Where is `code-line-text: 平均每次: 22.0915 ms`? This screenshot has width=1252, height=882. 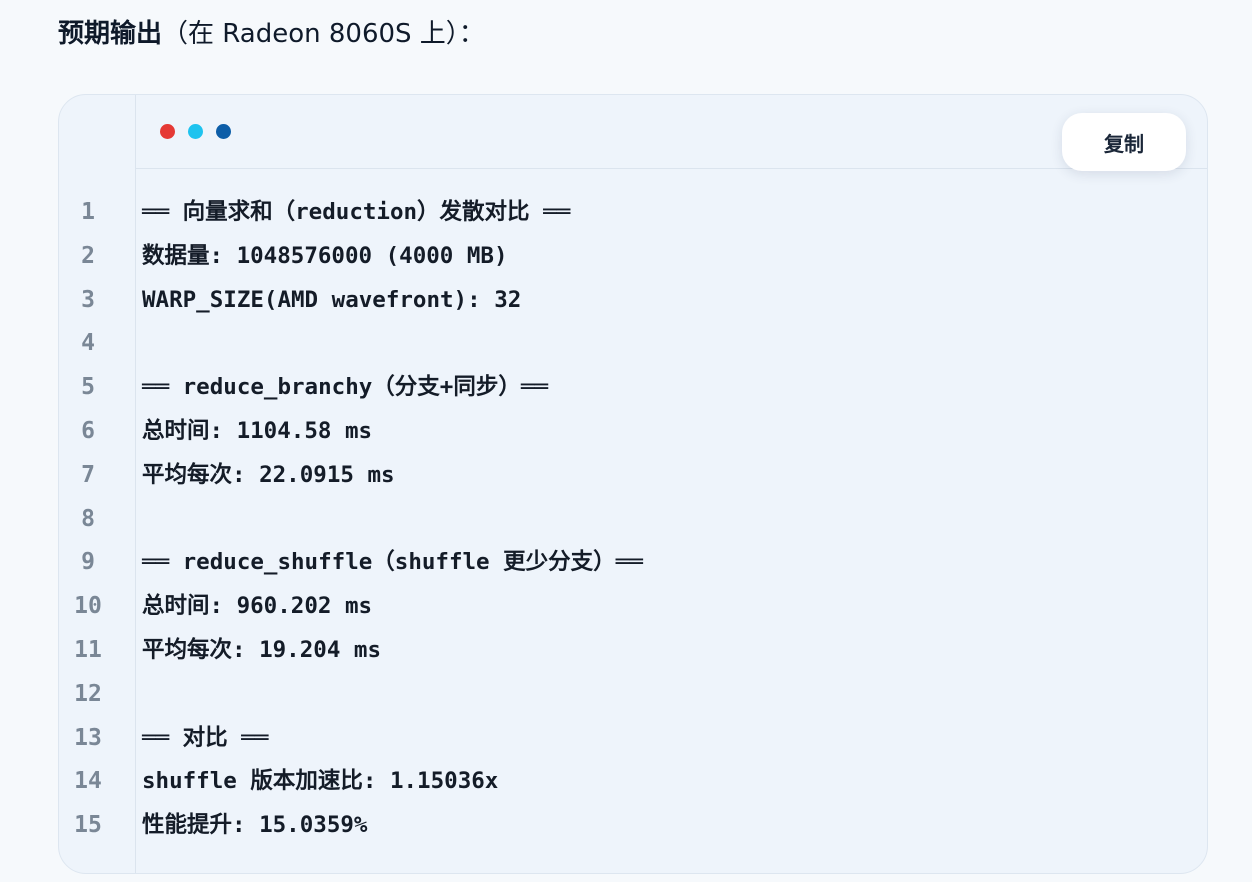
code-line-text: 平均每次: 22.0915 ms is located at coordinates (268, 474).